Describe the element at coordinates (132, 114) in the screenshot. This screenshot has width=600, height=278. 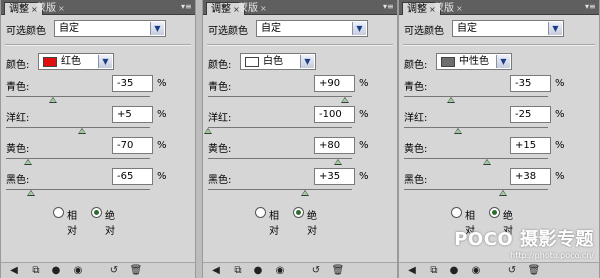
I see `magenta-value-input: +5` at that location.